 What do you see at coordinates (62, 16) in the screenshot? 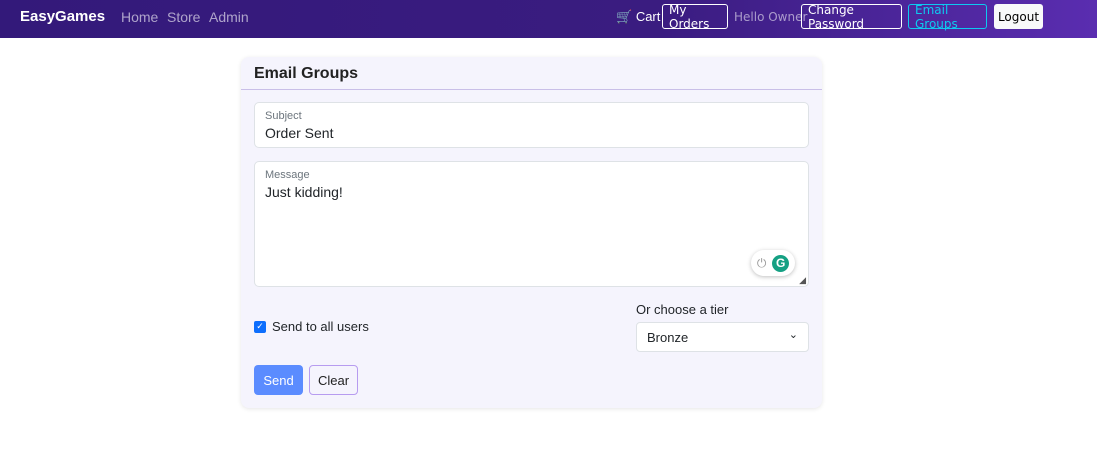
I see `brand-logo: EasyGames` at bounding box center [62, 16].